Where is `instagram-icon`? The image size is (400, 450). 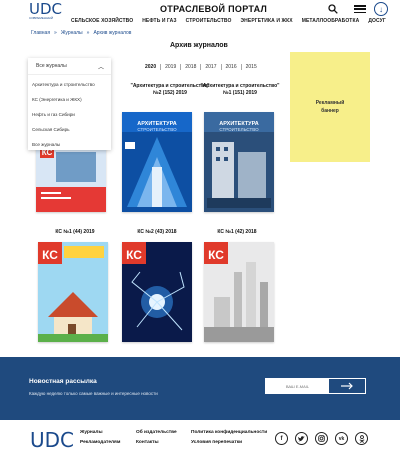 instagram-icon is located at coordinates (321, 438).